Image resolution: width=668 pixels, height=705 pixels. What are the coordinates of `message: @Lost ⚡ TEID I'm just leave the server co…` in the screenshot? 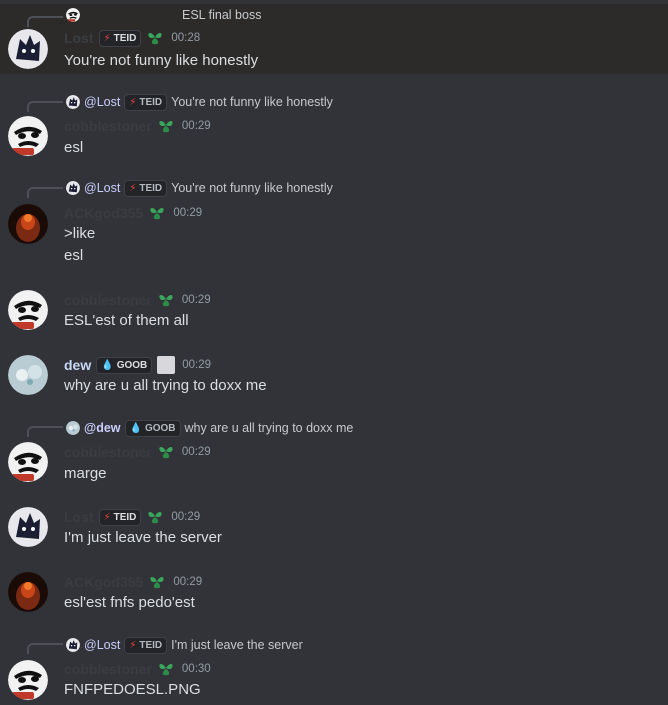 It's located at (334, 668).